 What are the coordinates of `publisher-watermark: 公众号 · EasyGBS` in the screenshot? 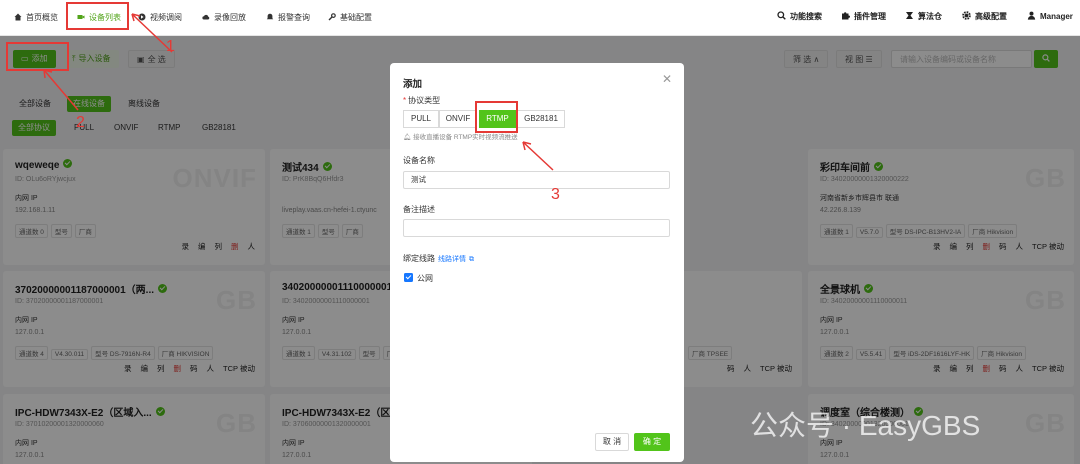 It's located at (865, 425).